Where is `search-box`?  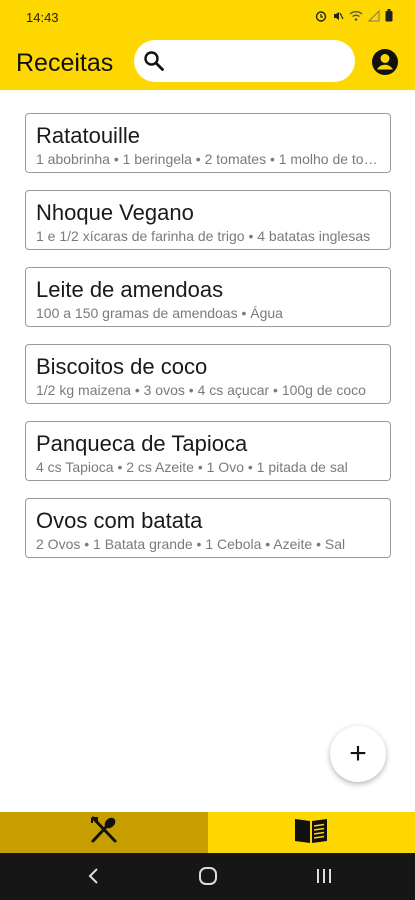 search-box is located at coordinates (244, 61).